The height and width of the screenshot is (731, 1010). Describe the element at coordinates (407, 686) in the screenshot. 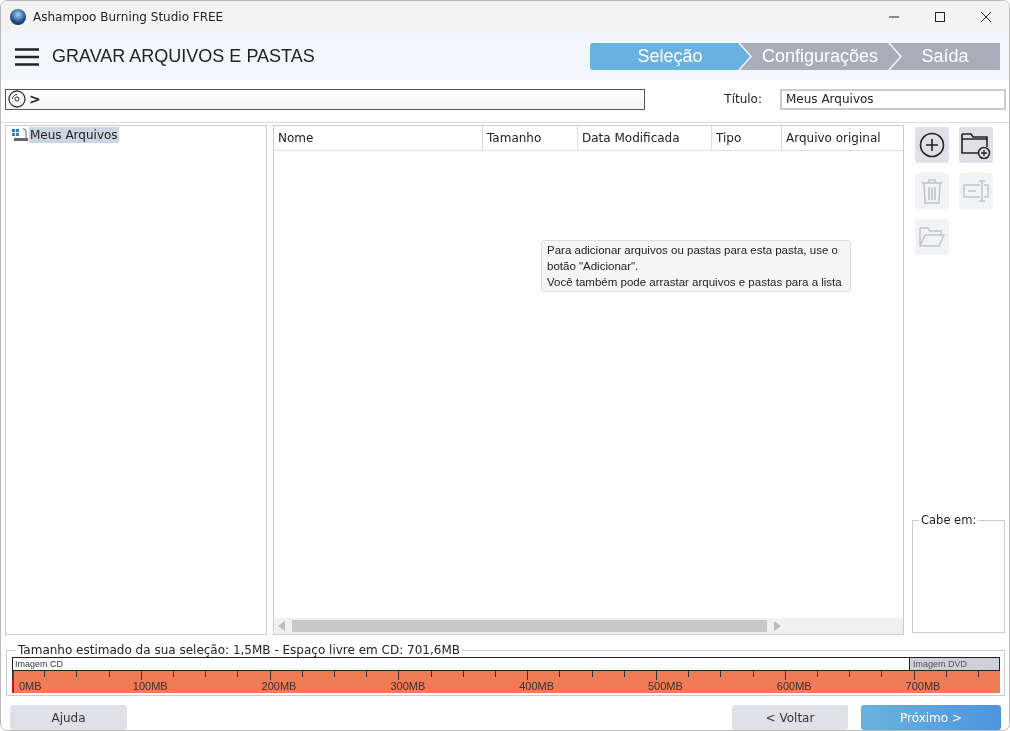

I see `ruler-label: 300MB` at that location.